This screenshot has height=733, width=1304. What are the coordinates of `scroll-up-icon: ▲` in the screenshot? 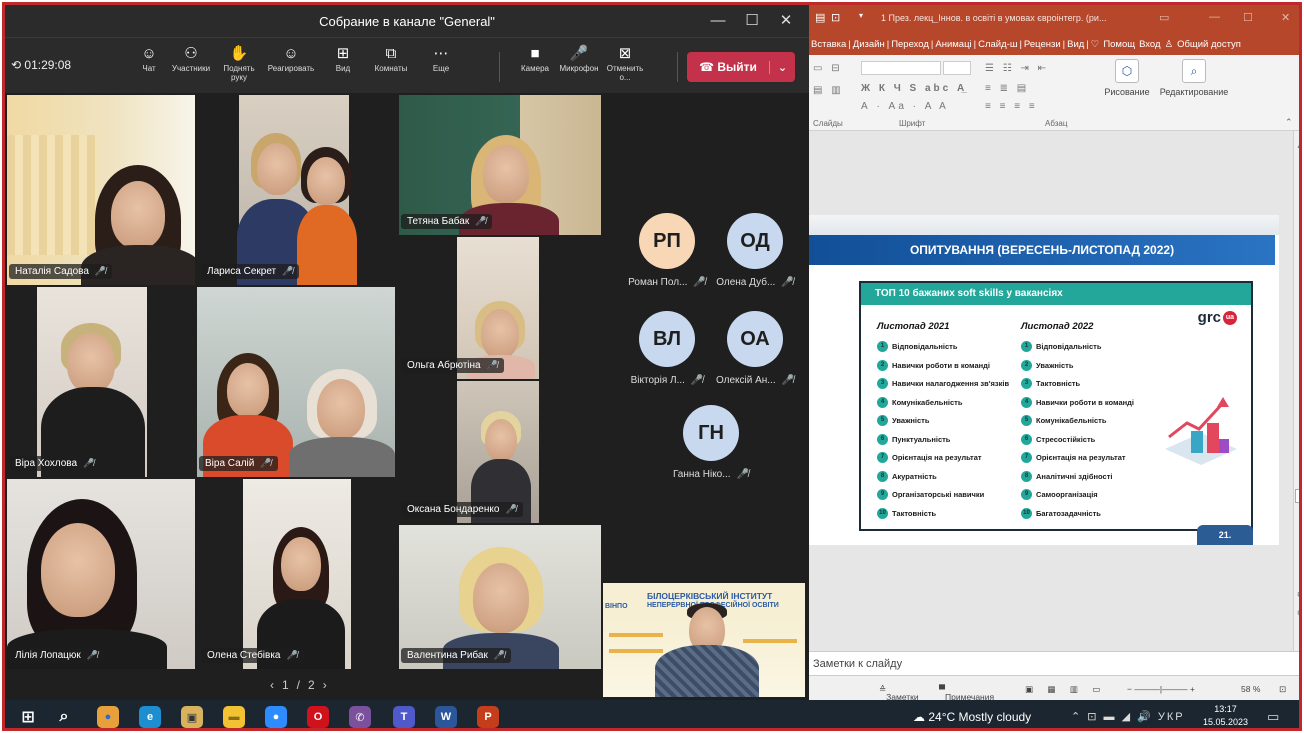 It's located at (1297, 146).